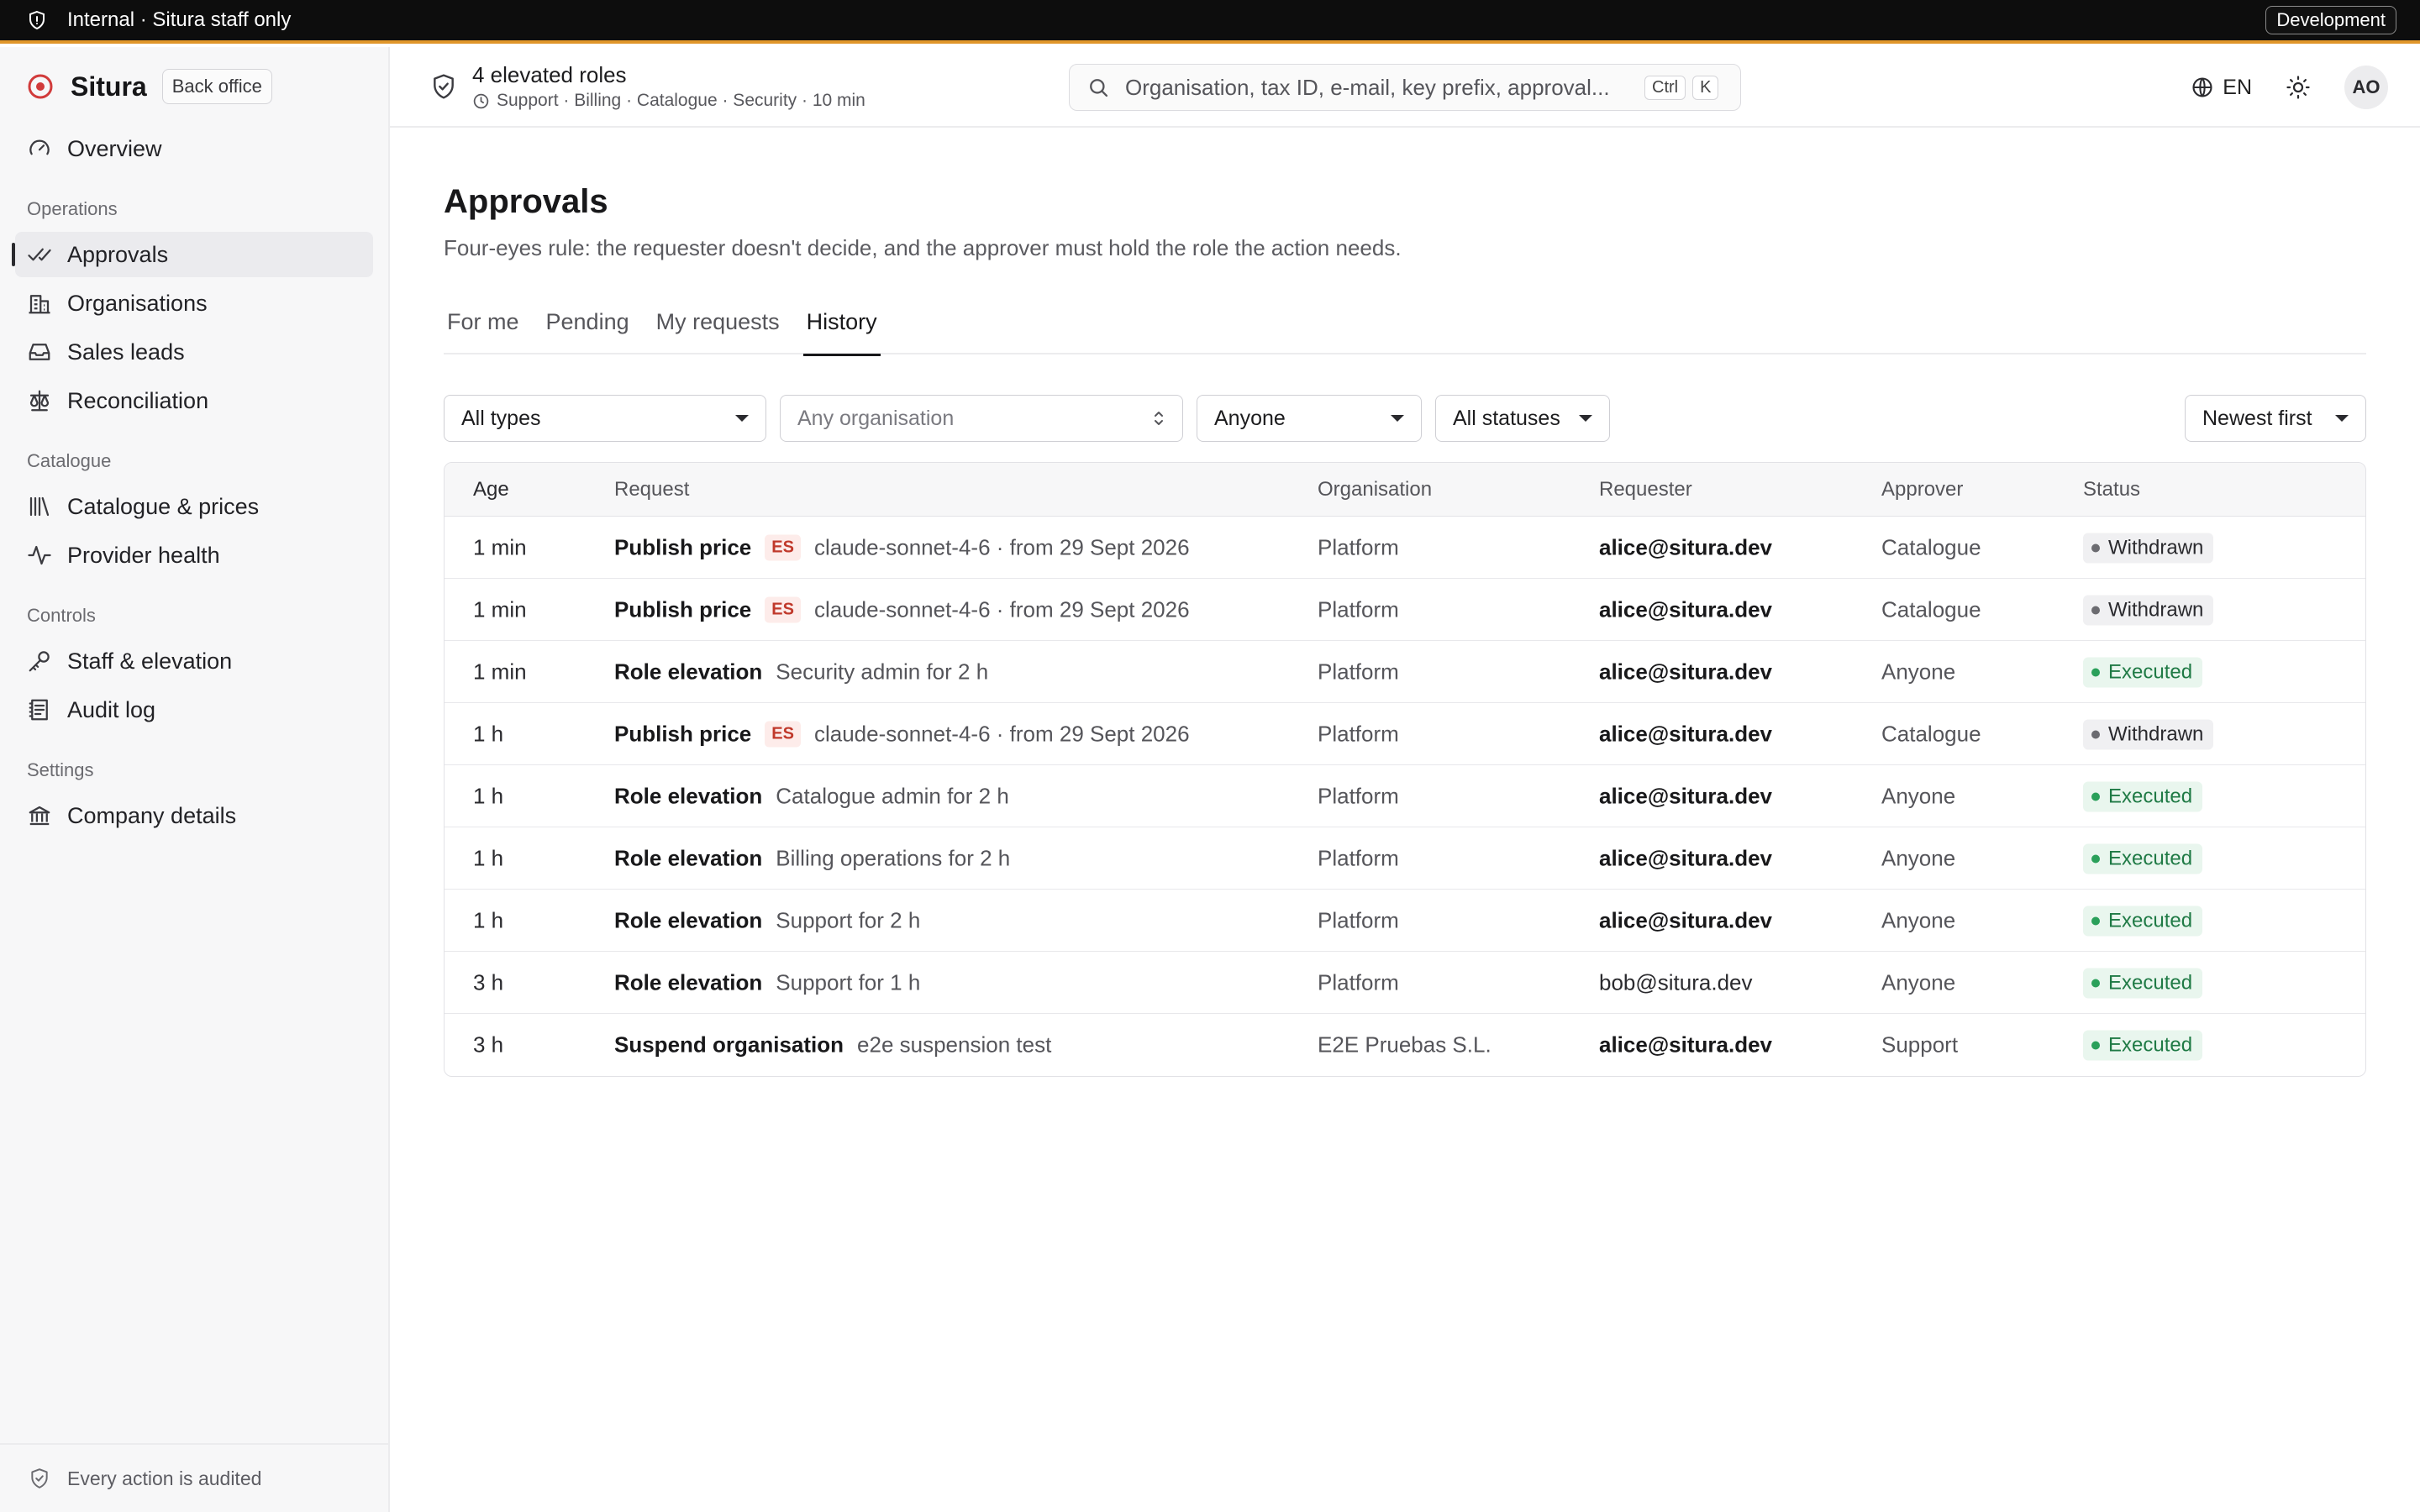 The image size is (2420, 1512). Describe the element at coordinates (1098, 87) in the screenshot. I see `search-icon` at that location.